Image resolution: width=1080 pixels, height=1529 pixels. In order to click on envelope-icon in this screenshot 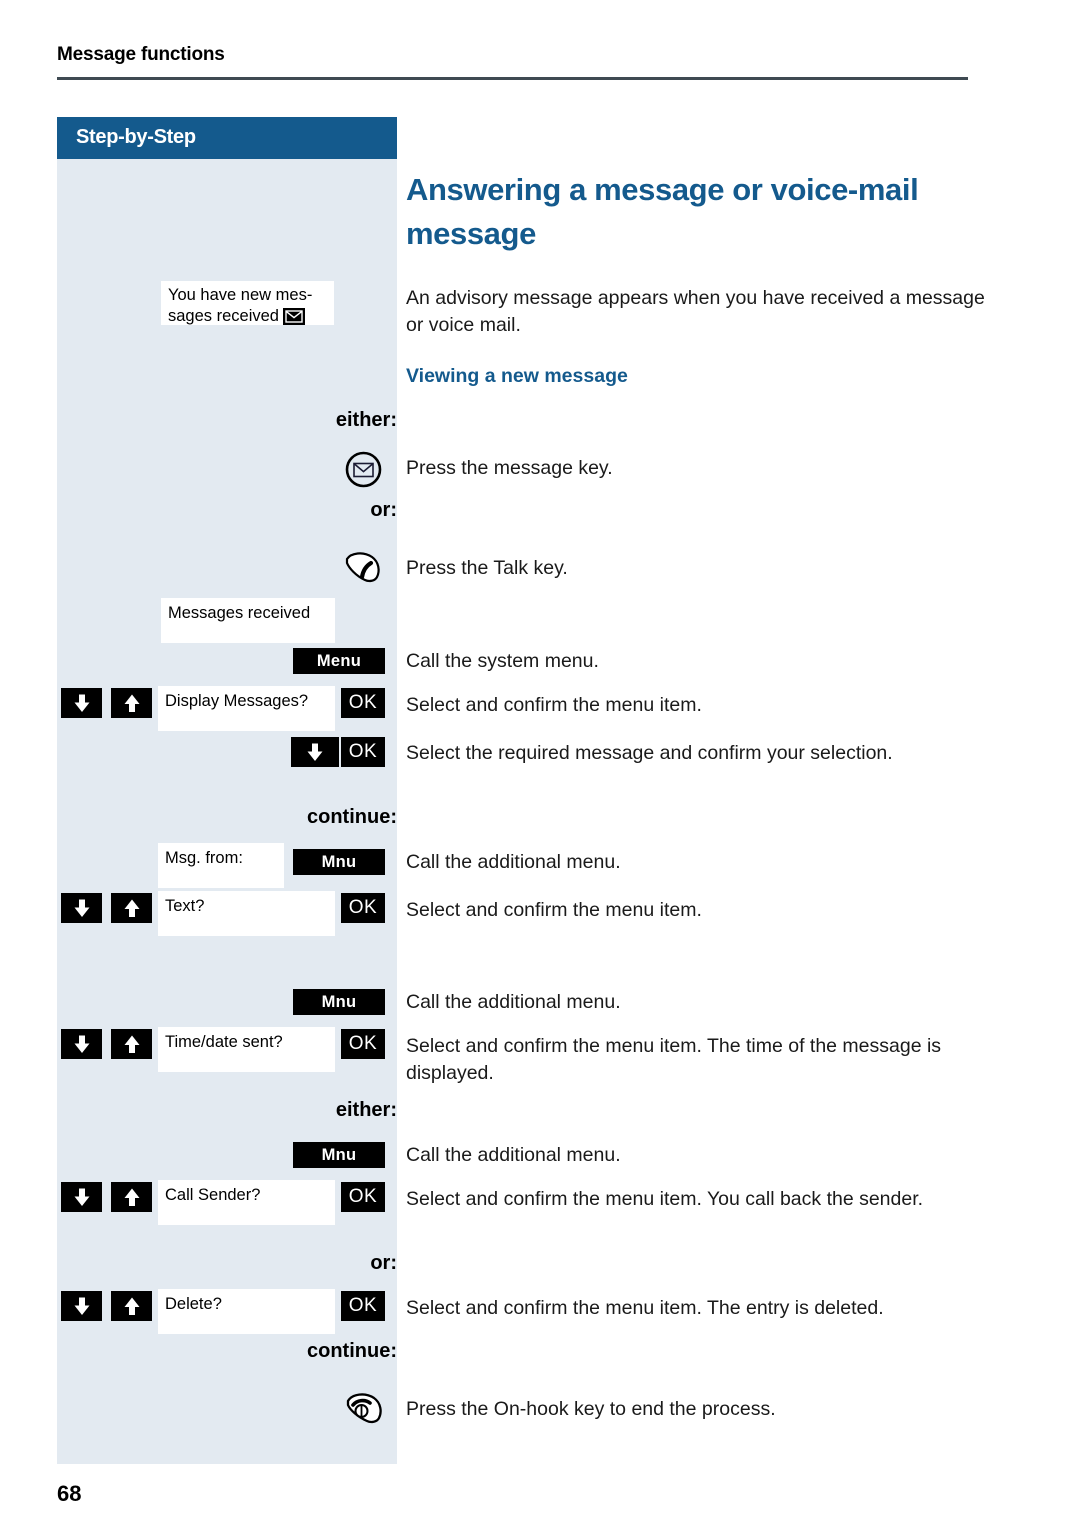, I will do `click(293, 319)`.